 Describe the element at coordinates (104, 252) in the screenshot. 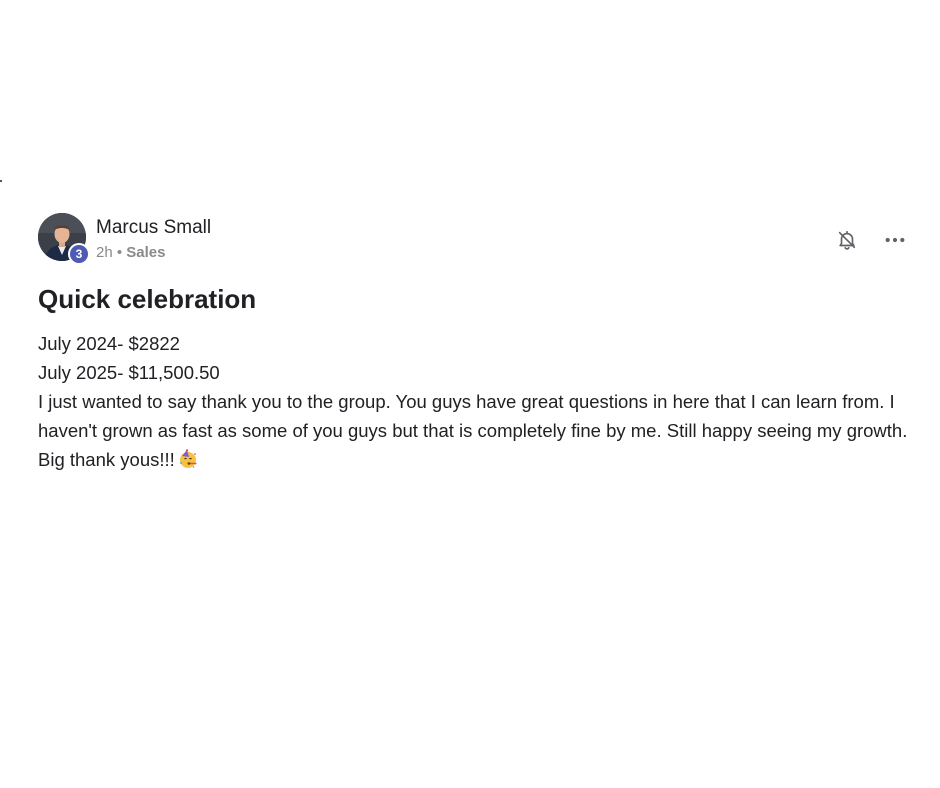

I see `post-time: 2h` at that location.